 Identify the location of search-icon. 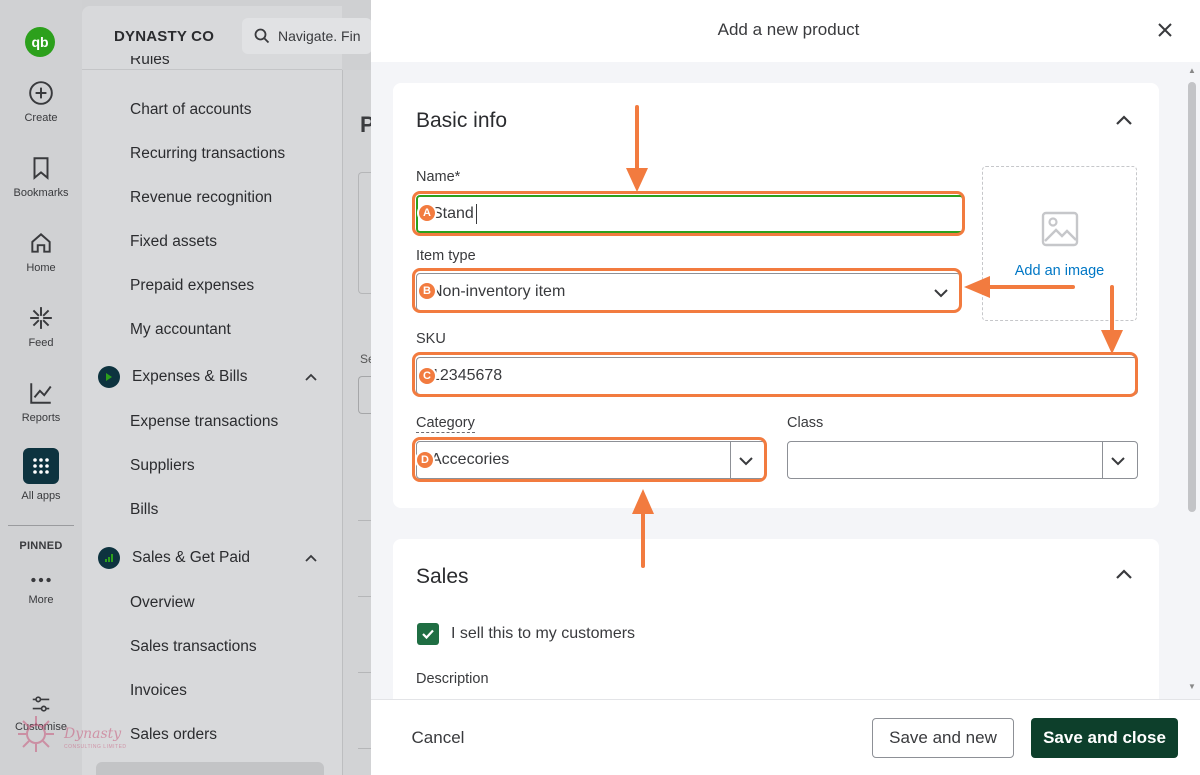
(262, 36).